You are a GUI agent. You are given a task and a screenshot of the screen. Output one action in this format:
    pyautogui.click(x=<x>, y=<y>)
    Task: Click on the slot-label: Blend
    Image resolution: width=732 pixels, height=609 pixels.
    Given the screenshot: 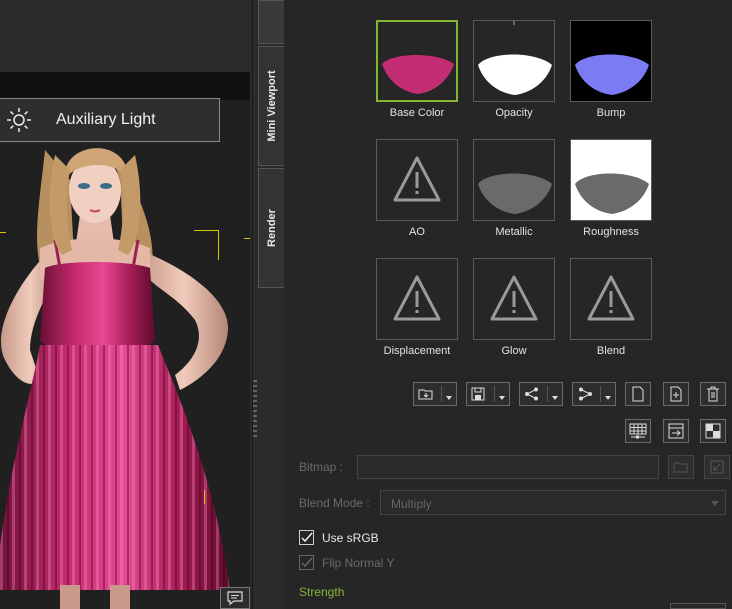 What is the action you would take?
    pyautogui.click(x=611, y=351)
    